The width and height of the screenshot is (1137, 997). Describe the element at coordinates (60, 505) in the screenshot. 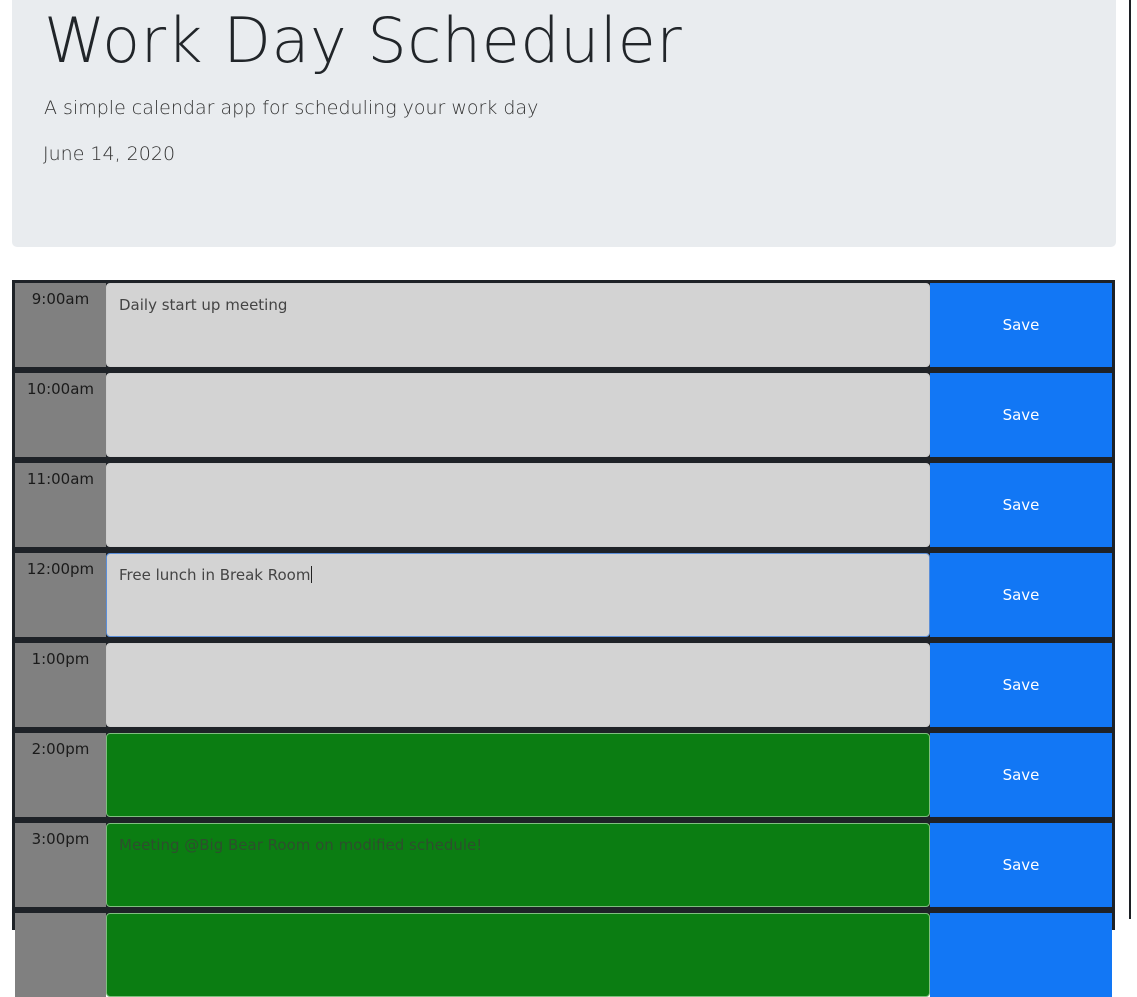

I see `hour-label: 11:00am` at that location.